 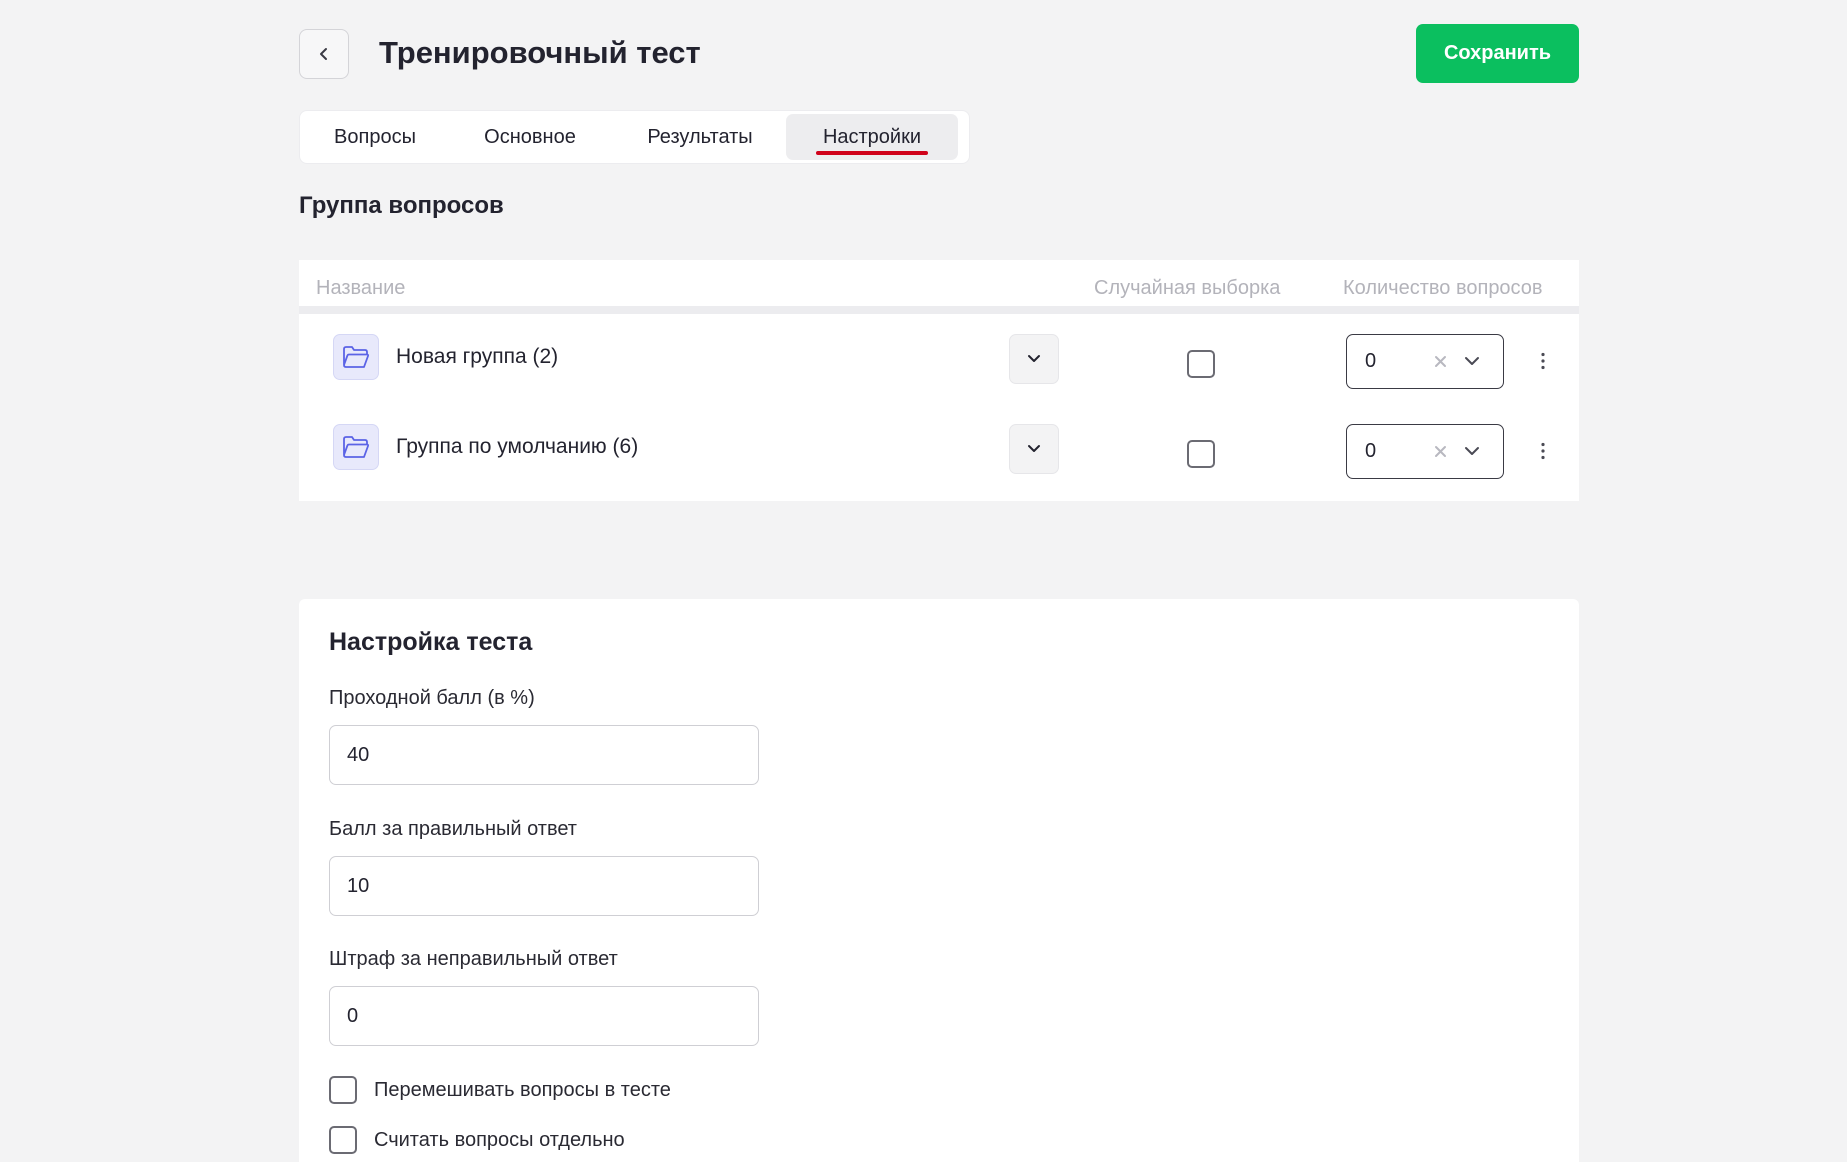 I want to click on tab-label: Результаты, so click(x=700, y=136).